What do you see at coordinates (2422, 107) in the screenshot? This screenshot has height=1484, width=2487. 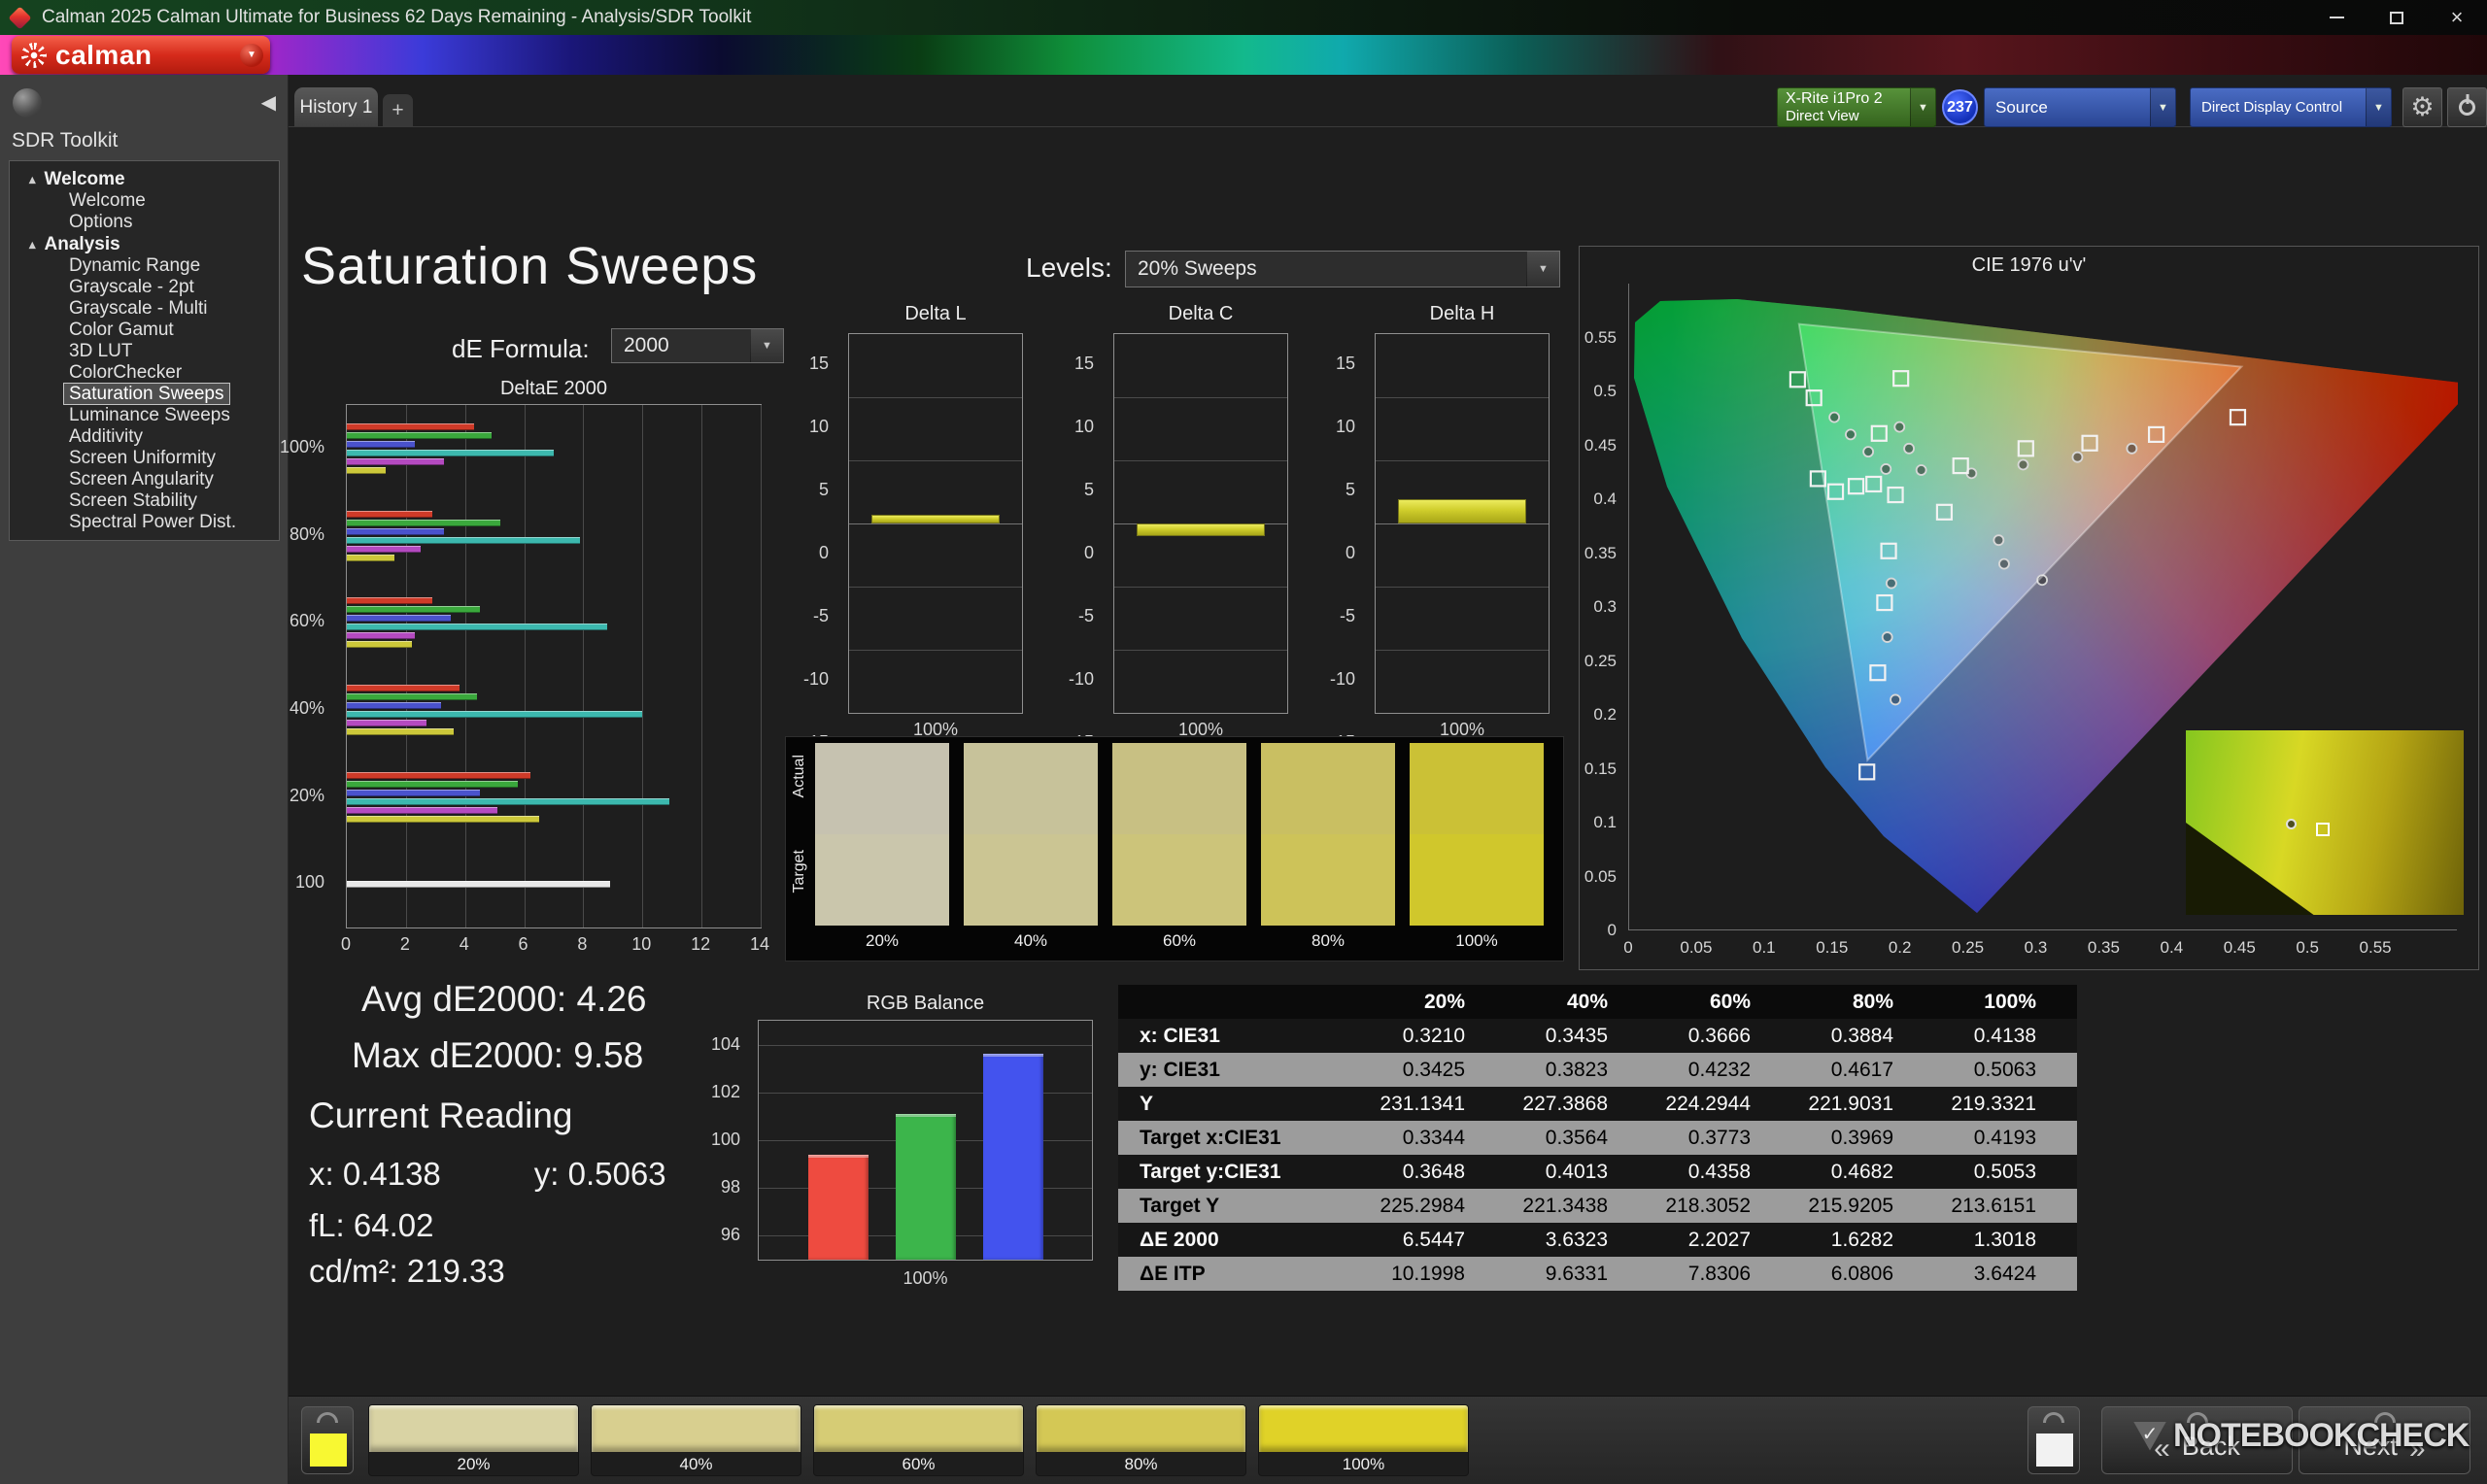 I see `settings-button: ⚙` at bounding box center [2422, 107].